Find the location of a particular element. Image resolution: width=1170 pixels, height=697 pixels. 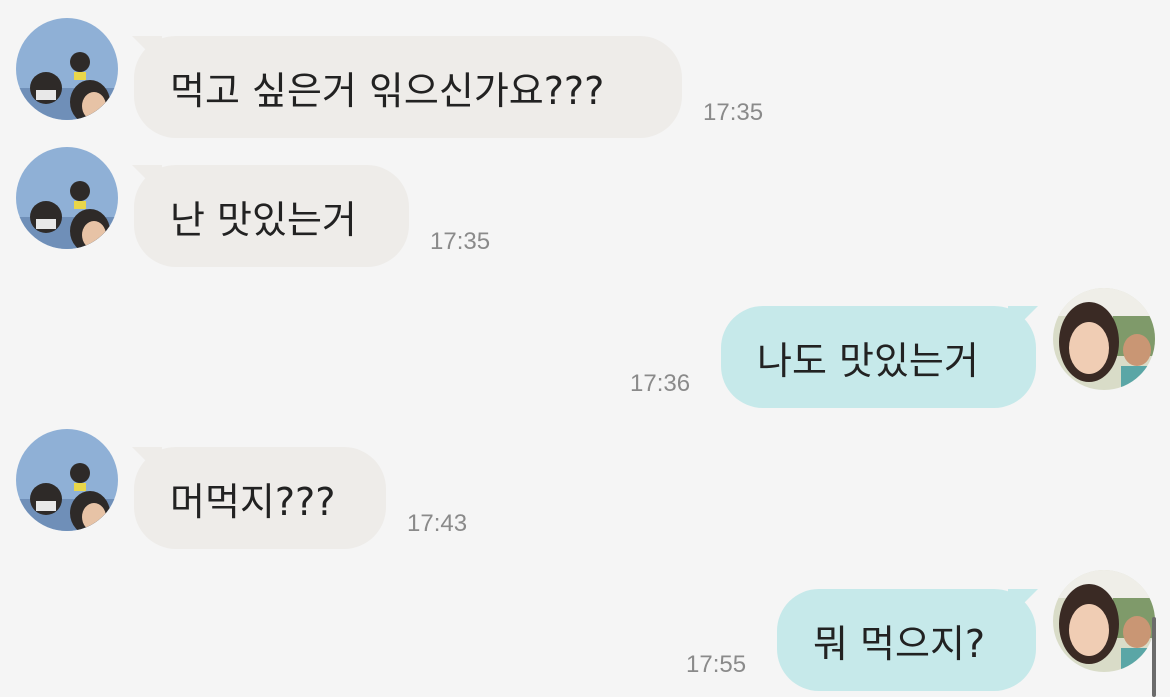

message-text: 나도 맛있는거 is located at coordinates (868, 360).